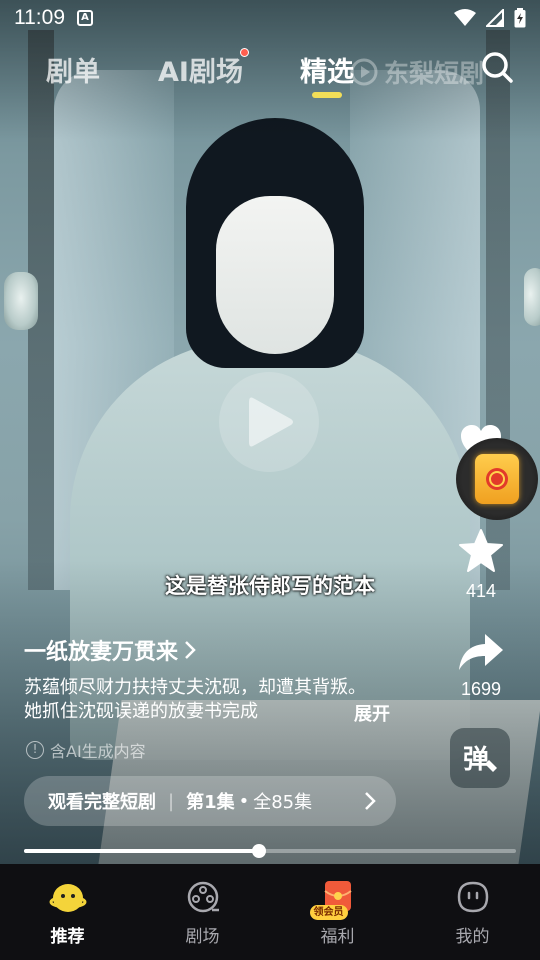  I want to click on danmaku-button: 弹, so click(480, 758).